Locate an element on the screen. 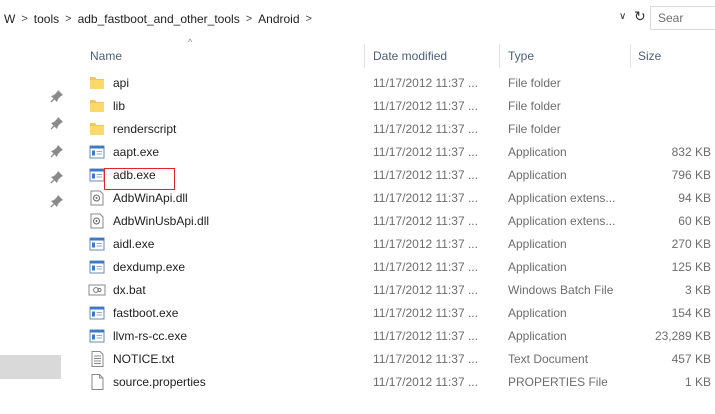  file-name: lib is located at coordinates (119, 106).